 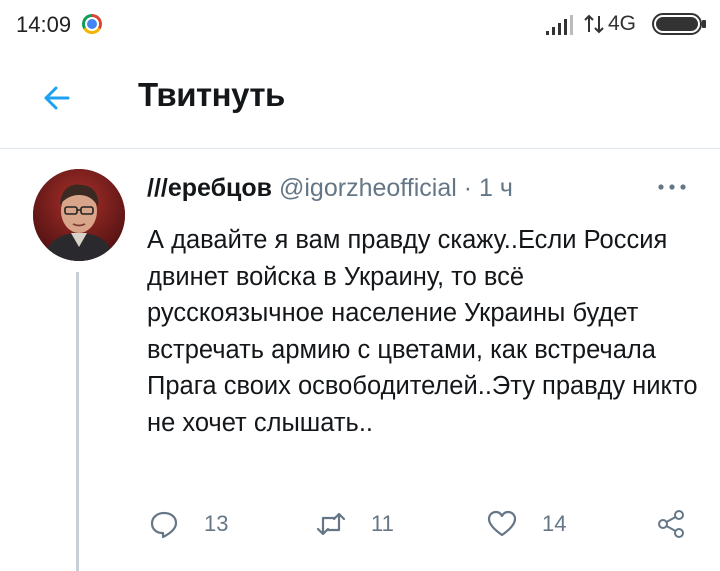 What do you see at coordinates (360, 25) in the screenshot?
I see `status-bar: 14:09 4G` at bounding box center [360, 25].